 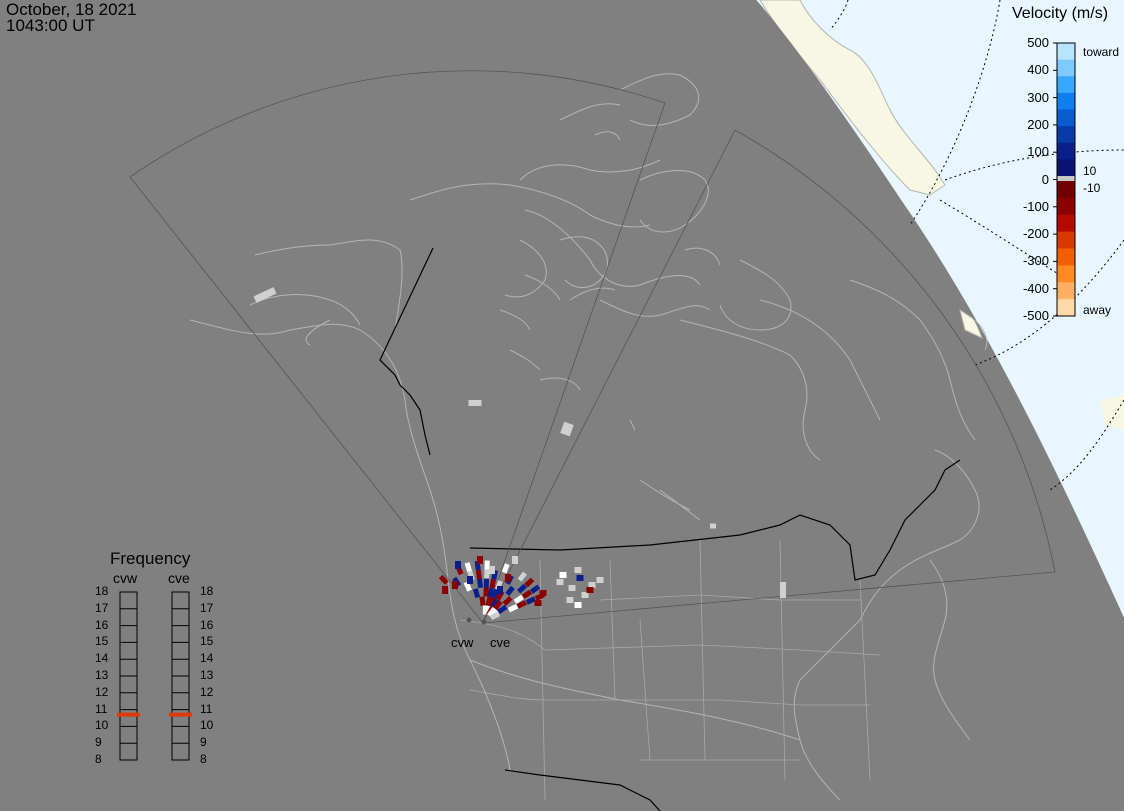 What do you see at coordinates (102, 641) in the screenshot?
I see `frequency-scale-label-left: 15` at bounding box center [102, 641].